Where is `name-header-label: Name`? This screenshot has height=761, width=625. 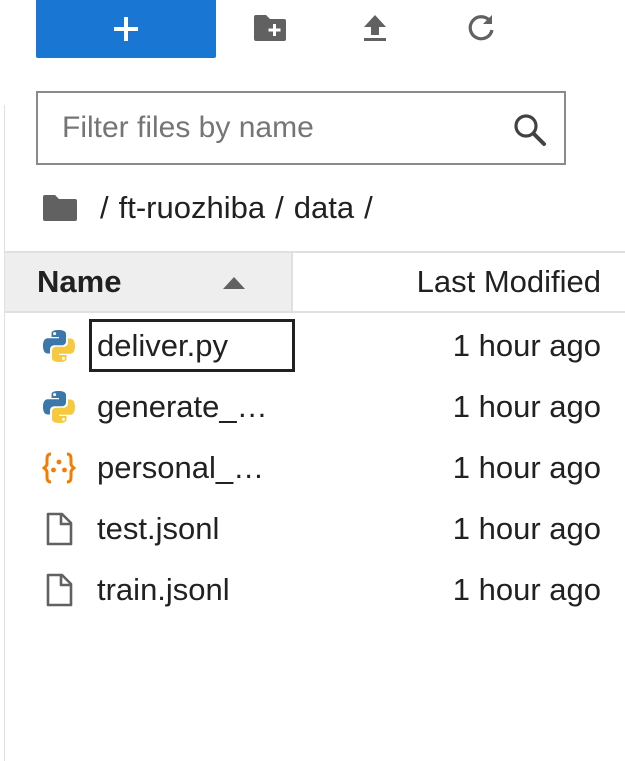
name-header-label: Name is located at coordinates (79, 281).